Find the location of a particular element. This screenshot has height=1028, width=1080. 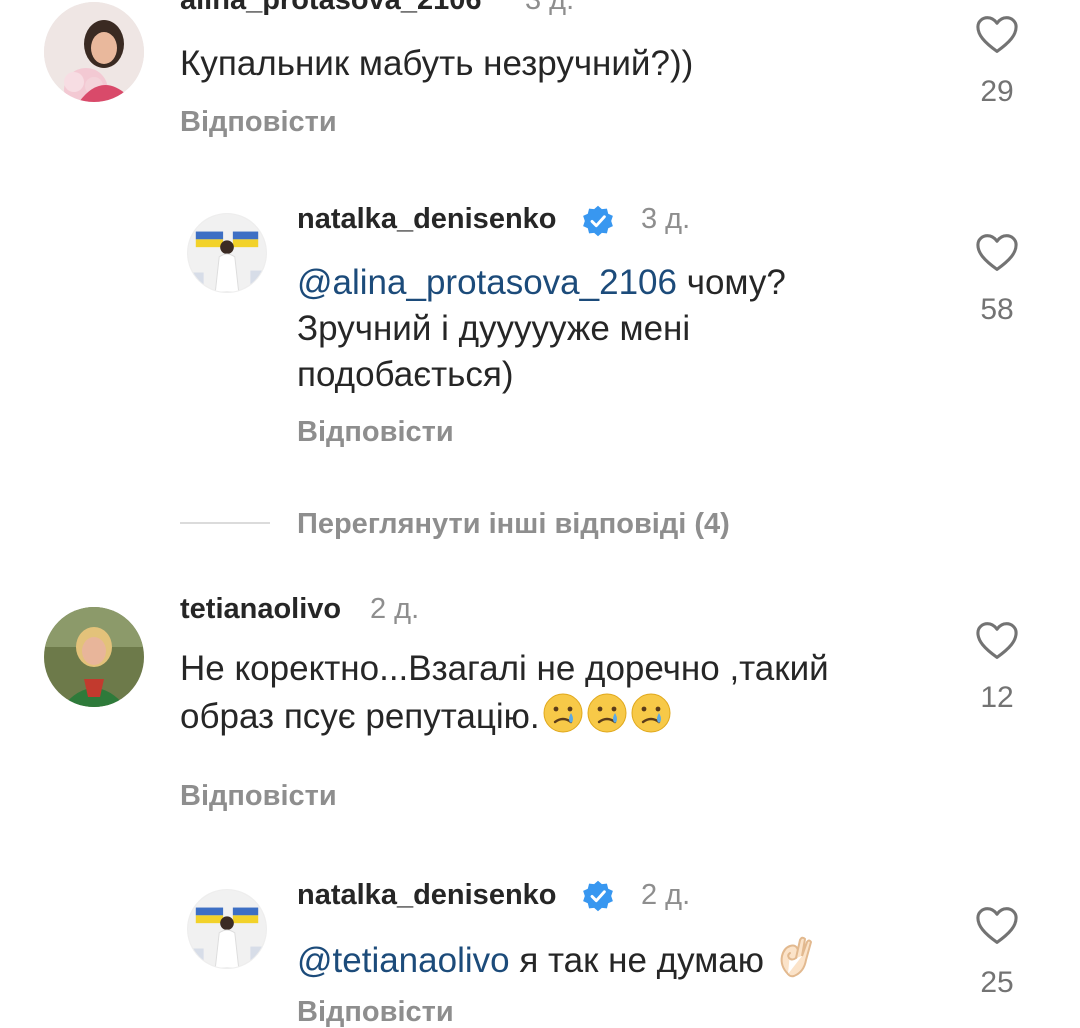

like-button: 25 is located at coordinates (997, 953).